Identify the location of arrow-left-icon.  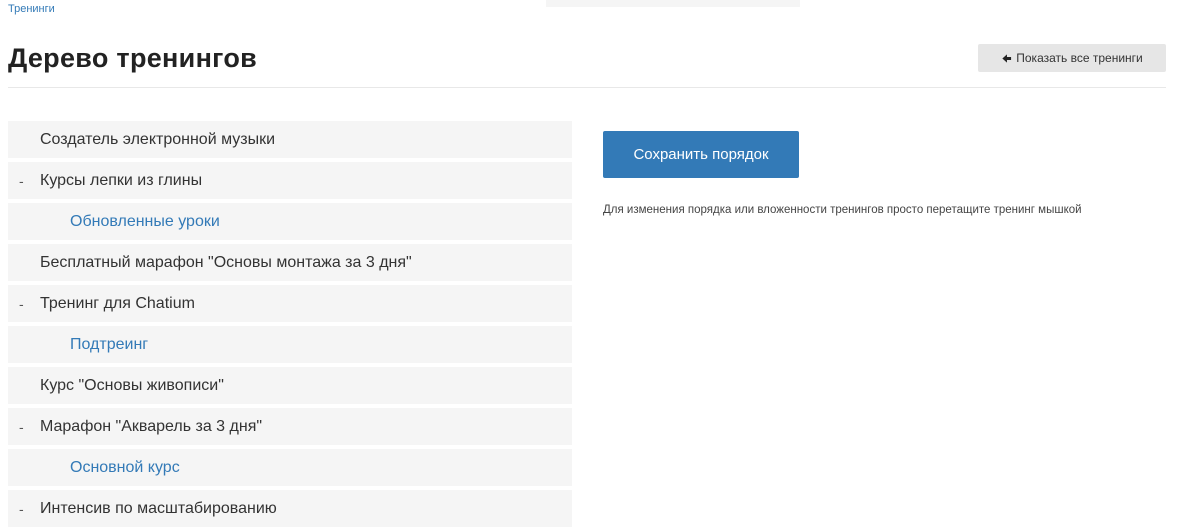
(1006, 58).